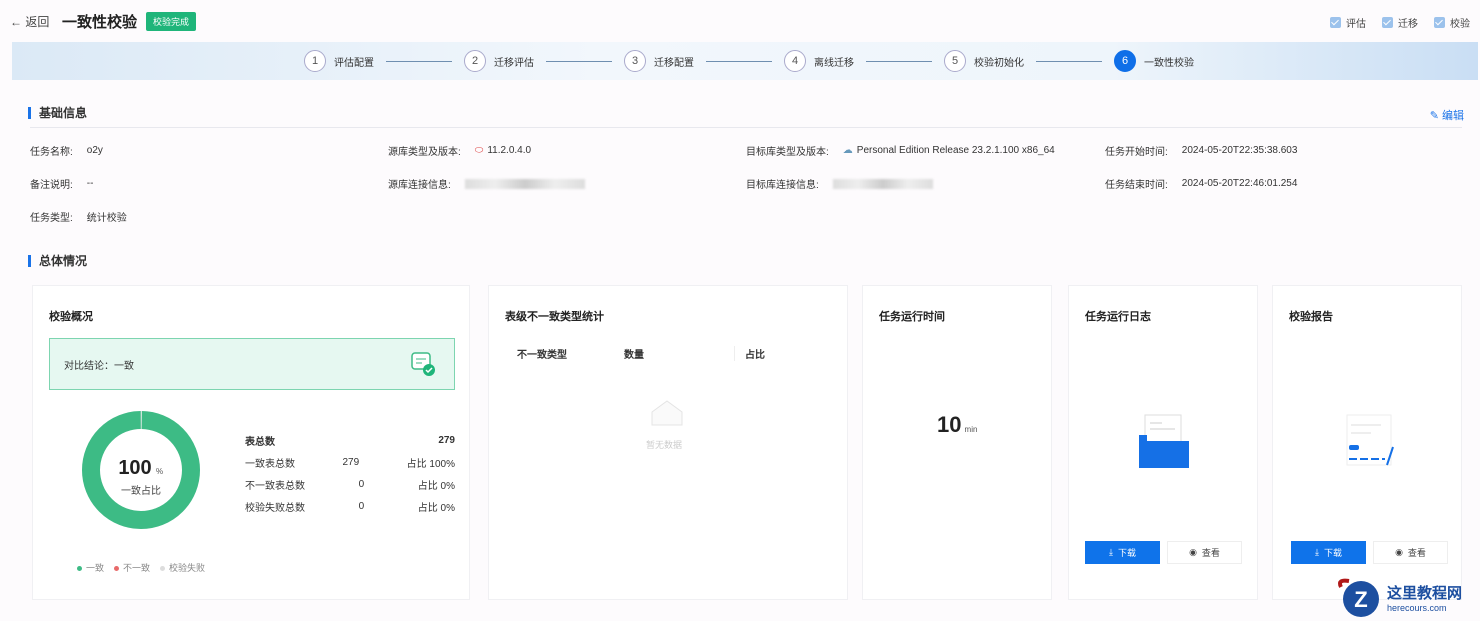  Describe the element at coordinates (664, 445) in the screenshot. I see `empty-text: 暂无数据` at that location.